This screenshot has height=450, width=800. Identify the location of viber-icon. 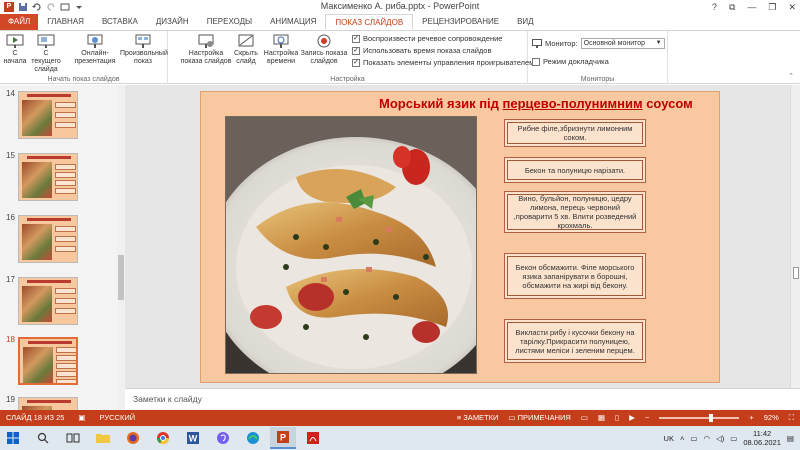
(223, 438).